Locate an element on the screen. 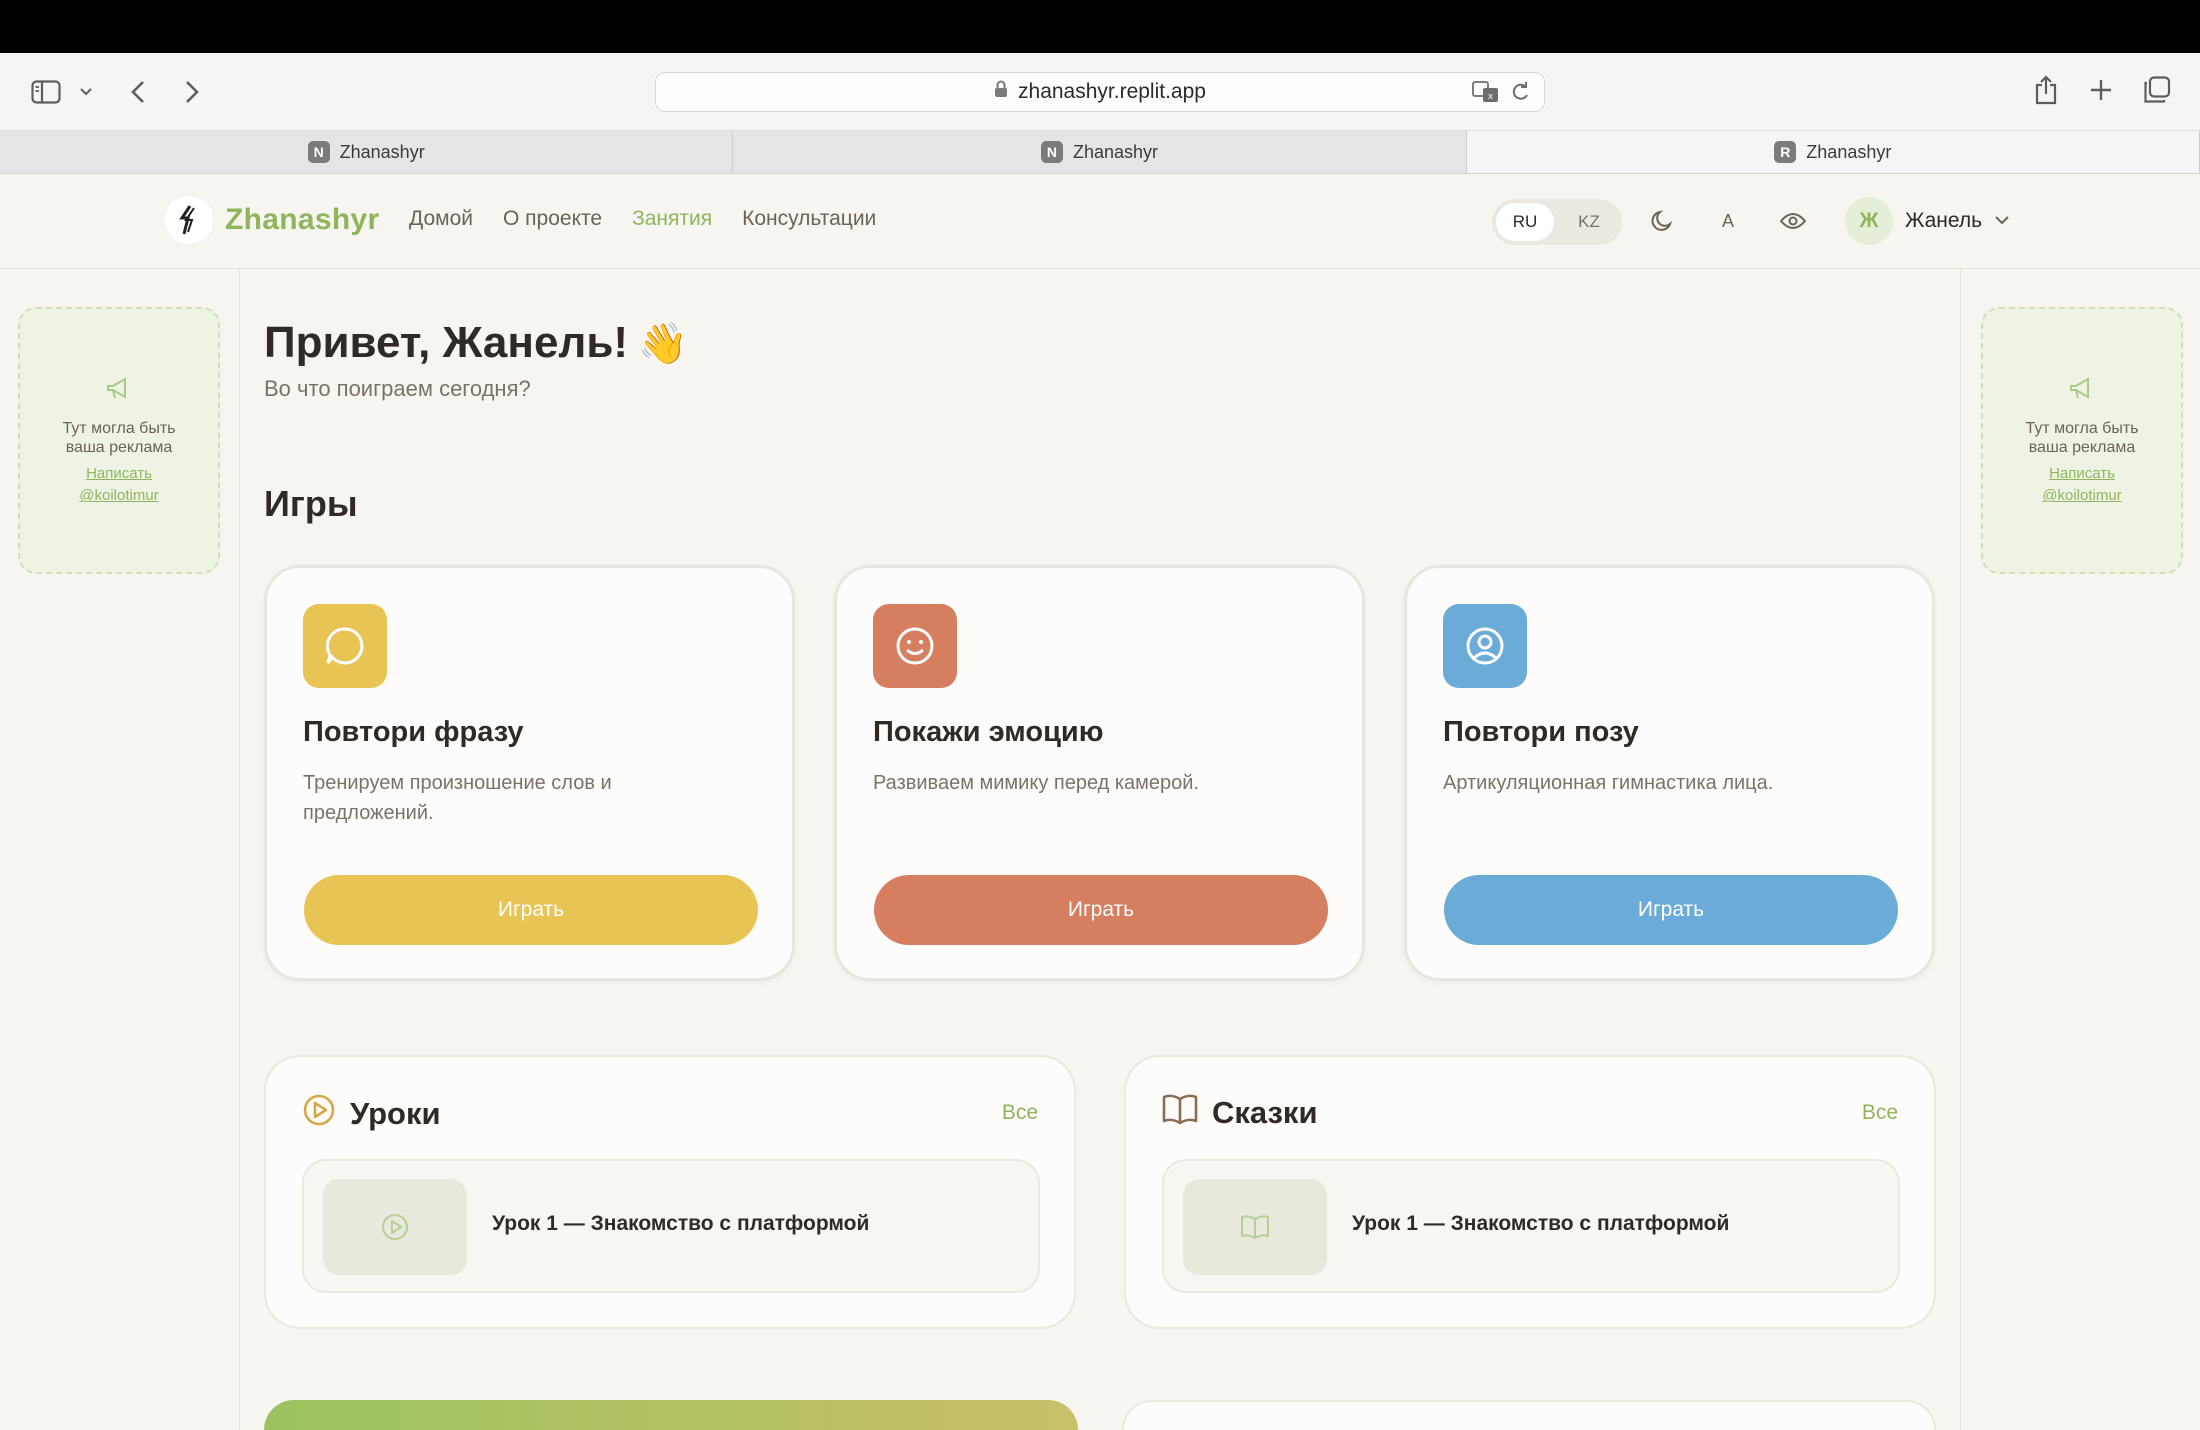  waving-hand-icon: 👋 is located at coordinates (663, 343).